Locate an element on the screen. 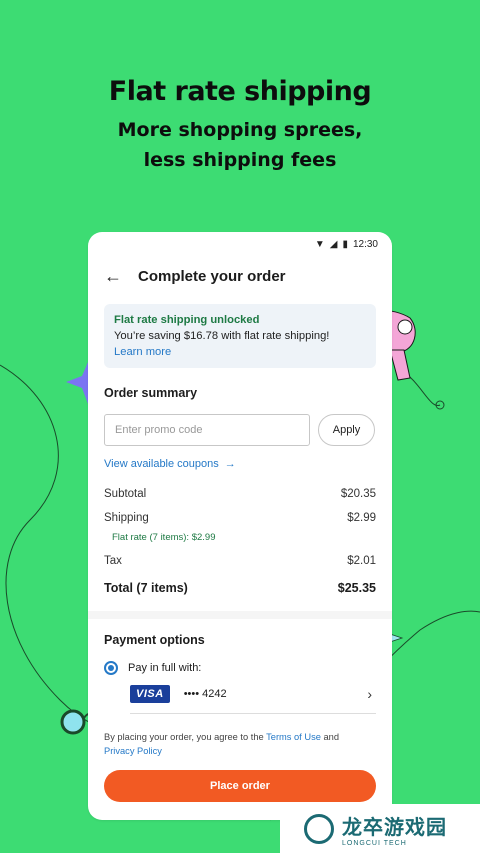 The image size is (480, 853). shipping-label: Shipping is located at coordinates (126, 518).